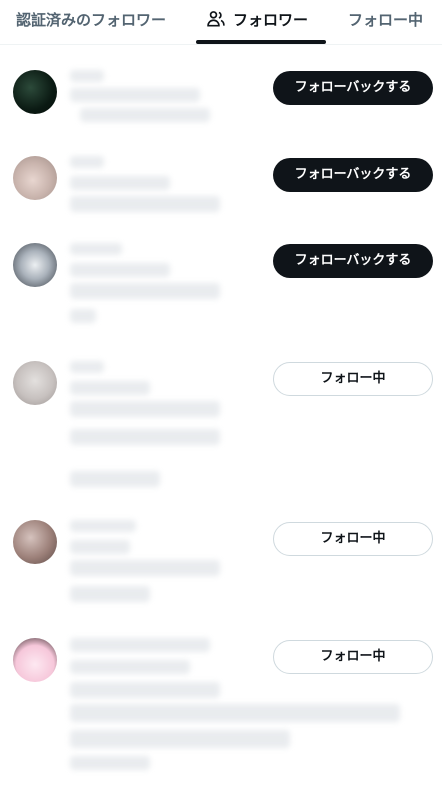 The height and width of the screenshot is (800, 442). I want to click on tab-verified-followers: 認証済みのフォロワー, so click(91, 22).